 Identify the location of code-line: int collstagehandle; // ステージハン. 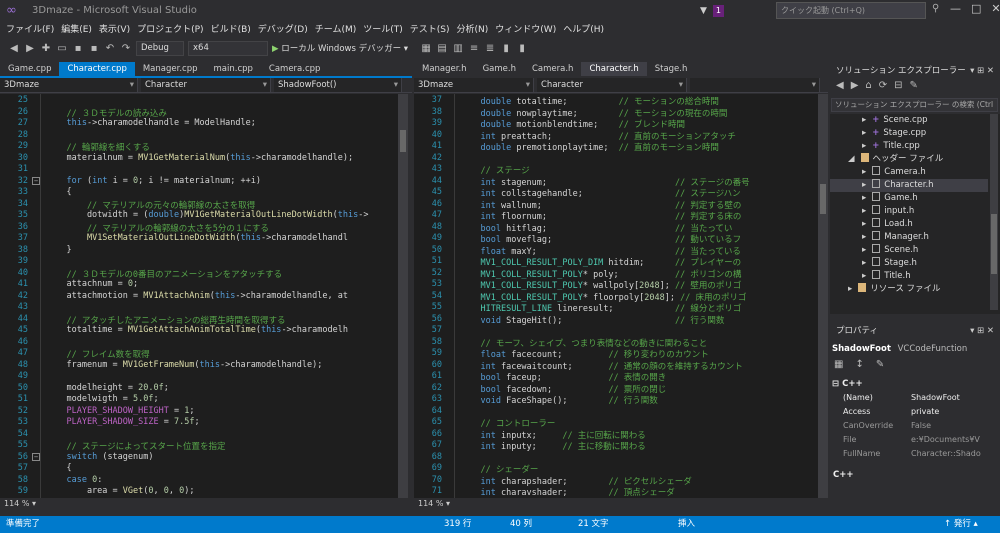
(600, 193).